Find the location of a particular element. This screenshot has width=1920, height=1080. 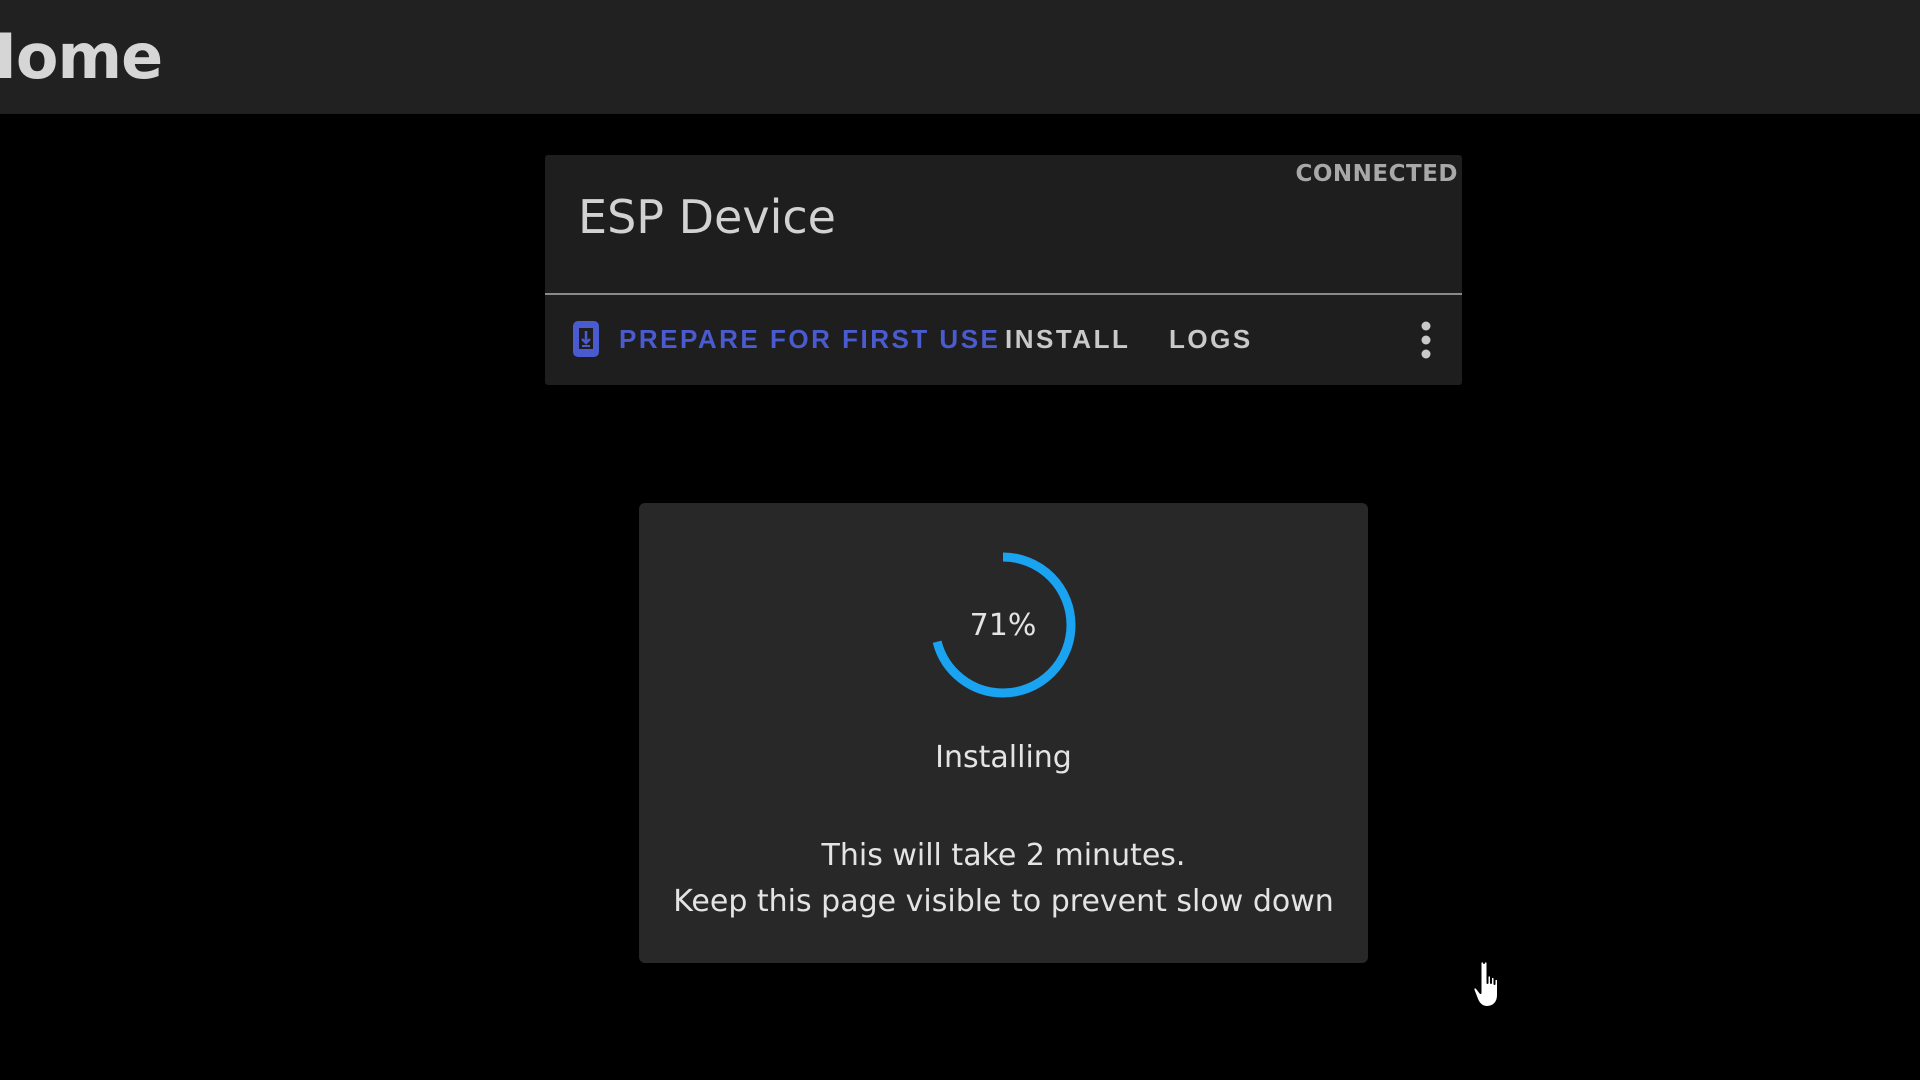

status-badge: CONNECTED is located at coordinates (1376, 174).